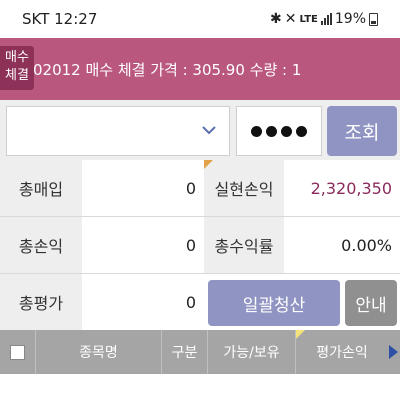 This screenshot has height=400, width=400. I want to click on select-all-cell, so click(18, 352).